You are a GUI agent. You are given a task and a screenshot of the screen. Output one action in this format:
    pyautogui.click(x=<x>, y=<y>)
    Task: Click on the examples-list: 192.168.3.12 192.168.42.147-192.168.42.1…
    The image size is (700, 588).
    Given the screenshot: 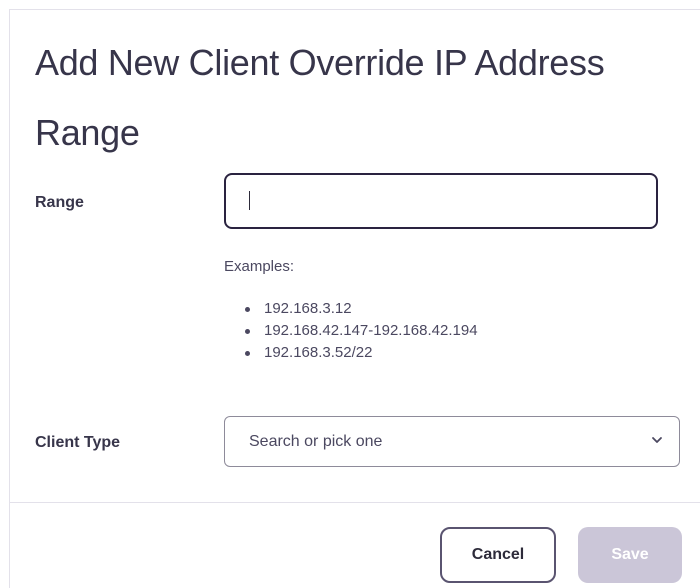 What is the action you would take?
    pyautogui.click(x=360, y=331)
    